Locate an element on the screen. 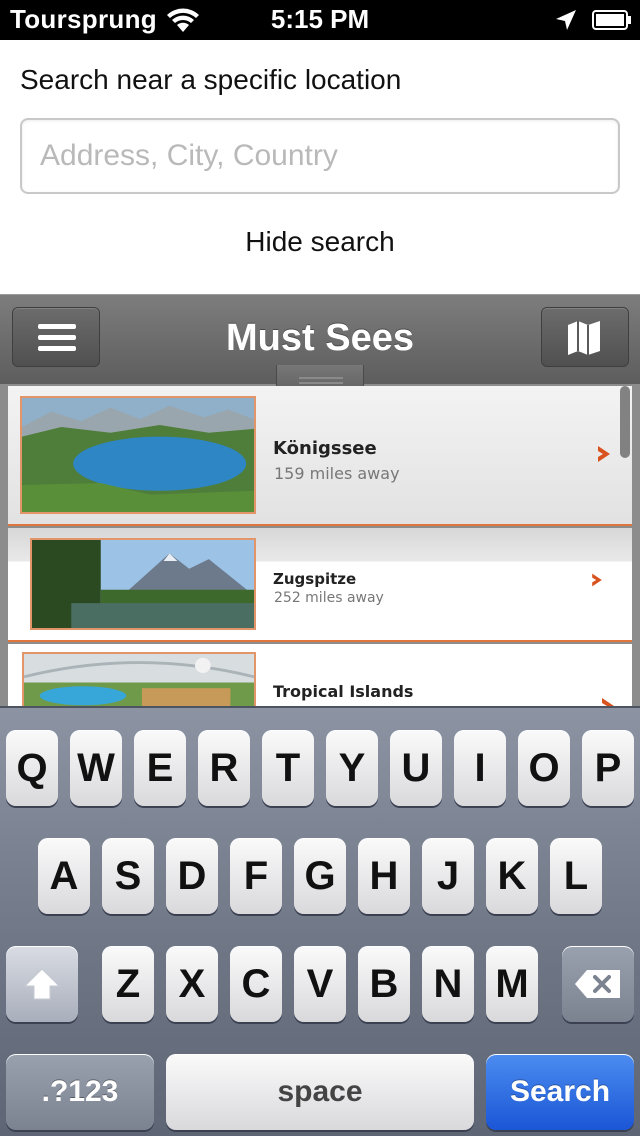  navigation-bar: Must Sees is located at coordinates (320, 346).